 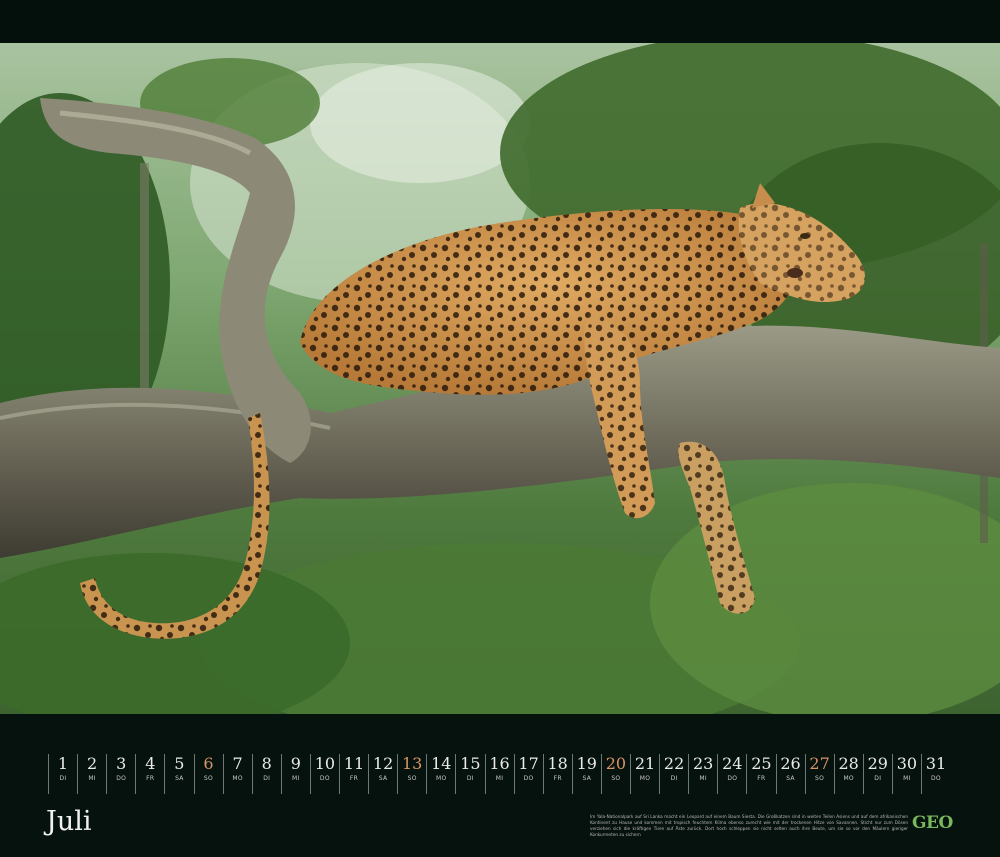 What do you see at coordinates (266, 763) in the screenshot?
I see `day-number: 8` at bounding box center [266, 763].